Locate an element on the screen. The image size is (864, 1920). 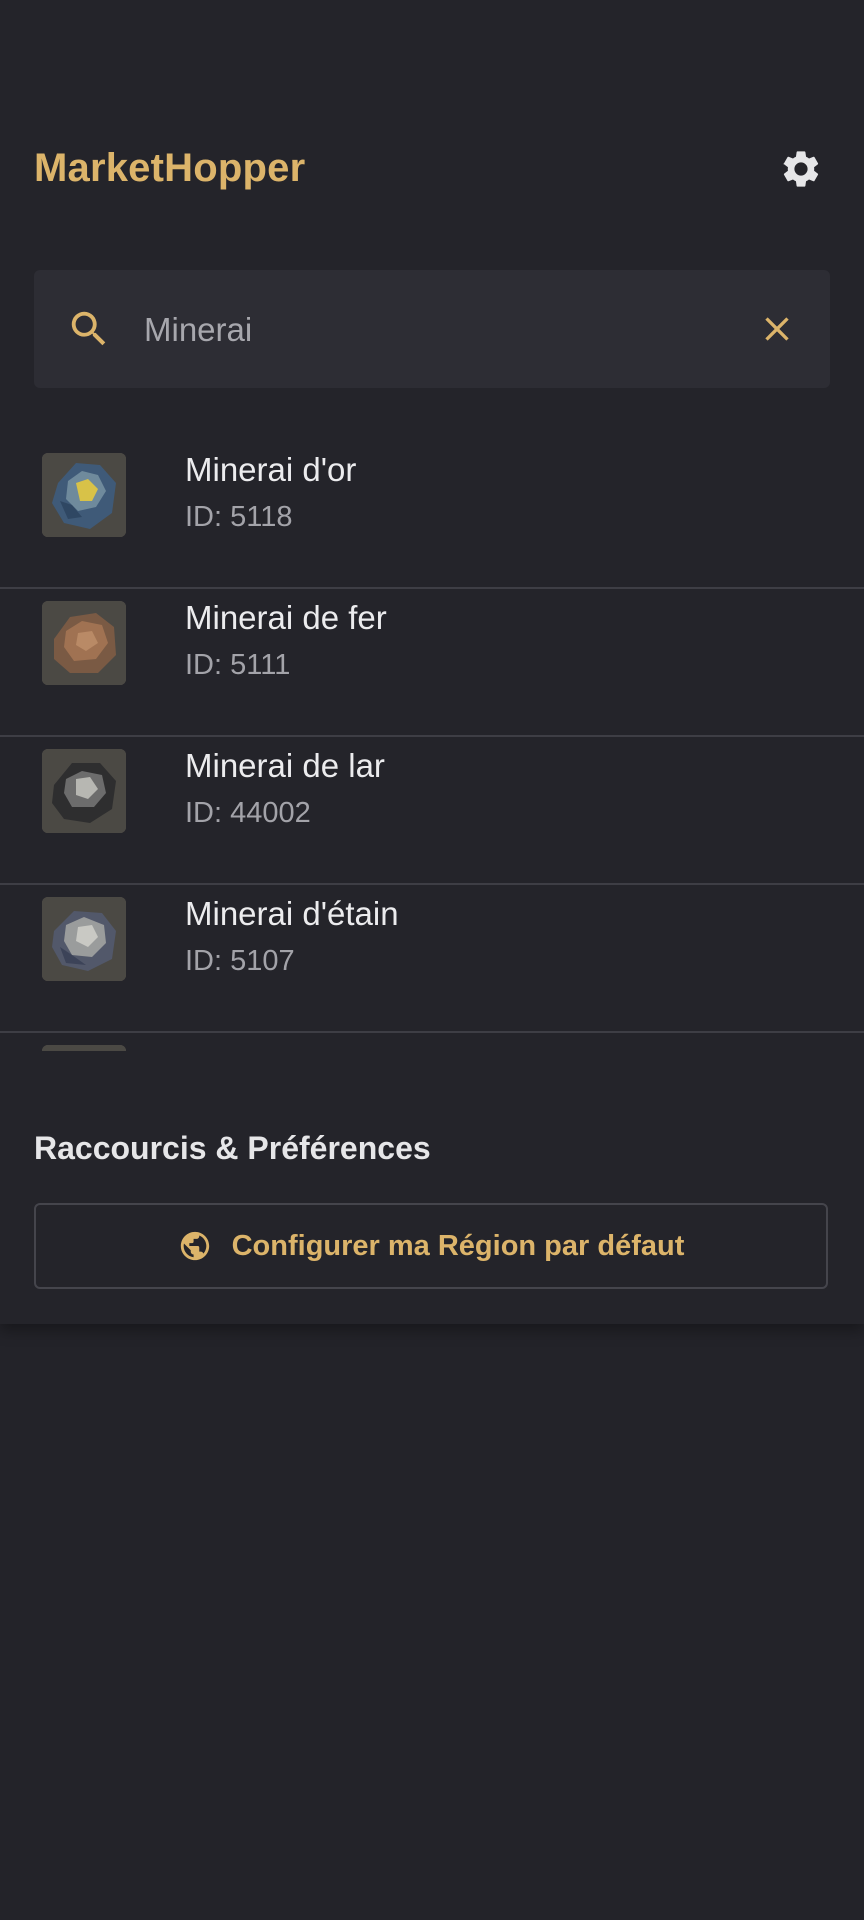
iron-ore-icon is located at coordinates (84, 643).